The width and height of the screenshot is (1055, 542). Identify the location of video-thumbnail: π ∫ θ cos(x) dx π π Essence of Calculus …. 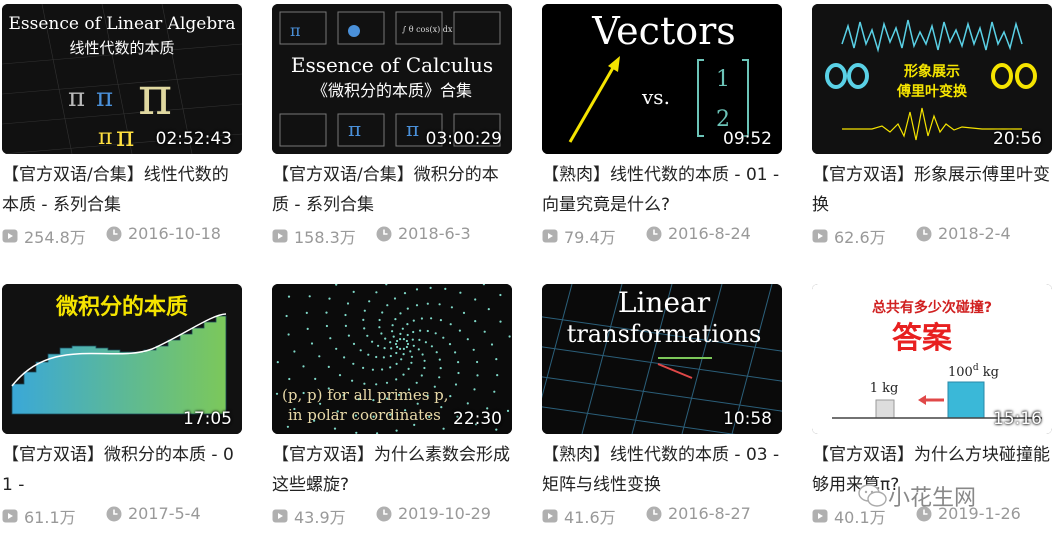
(392, 79).